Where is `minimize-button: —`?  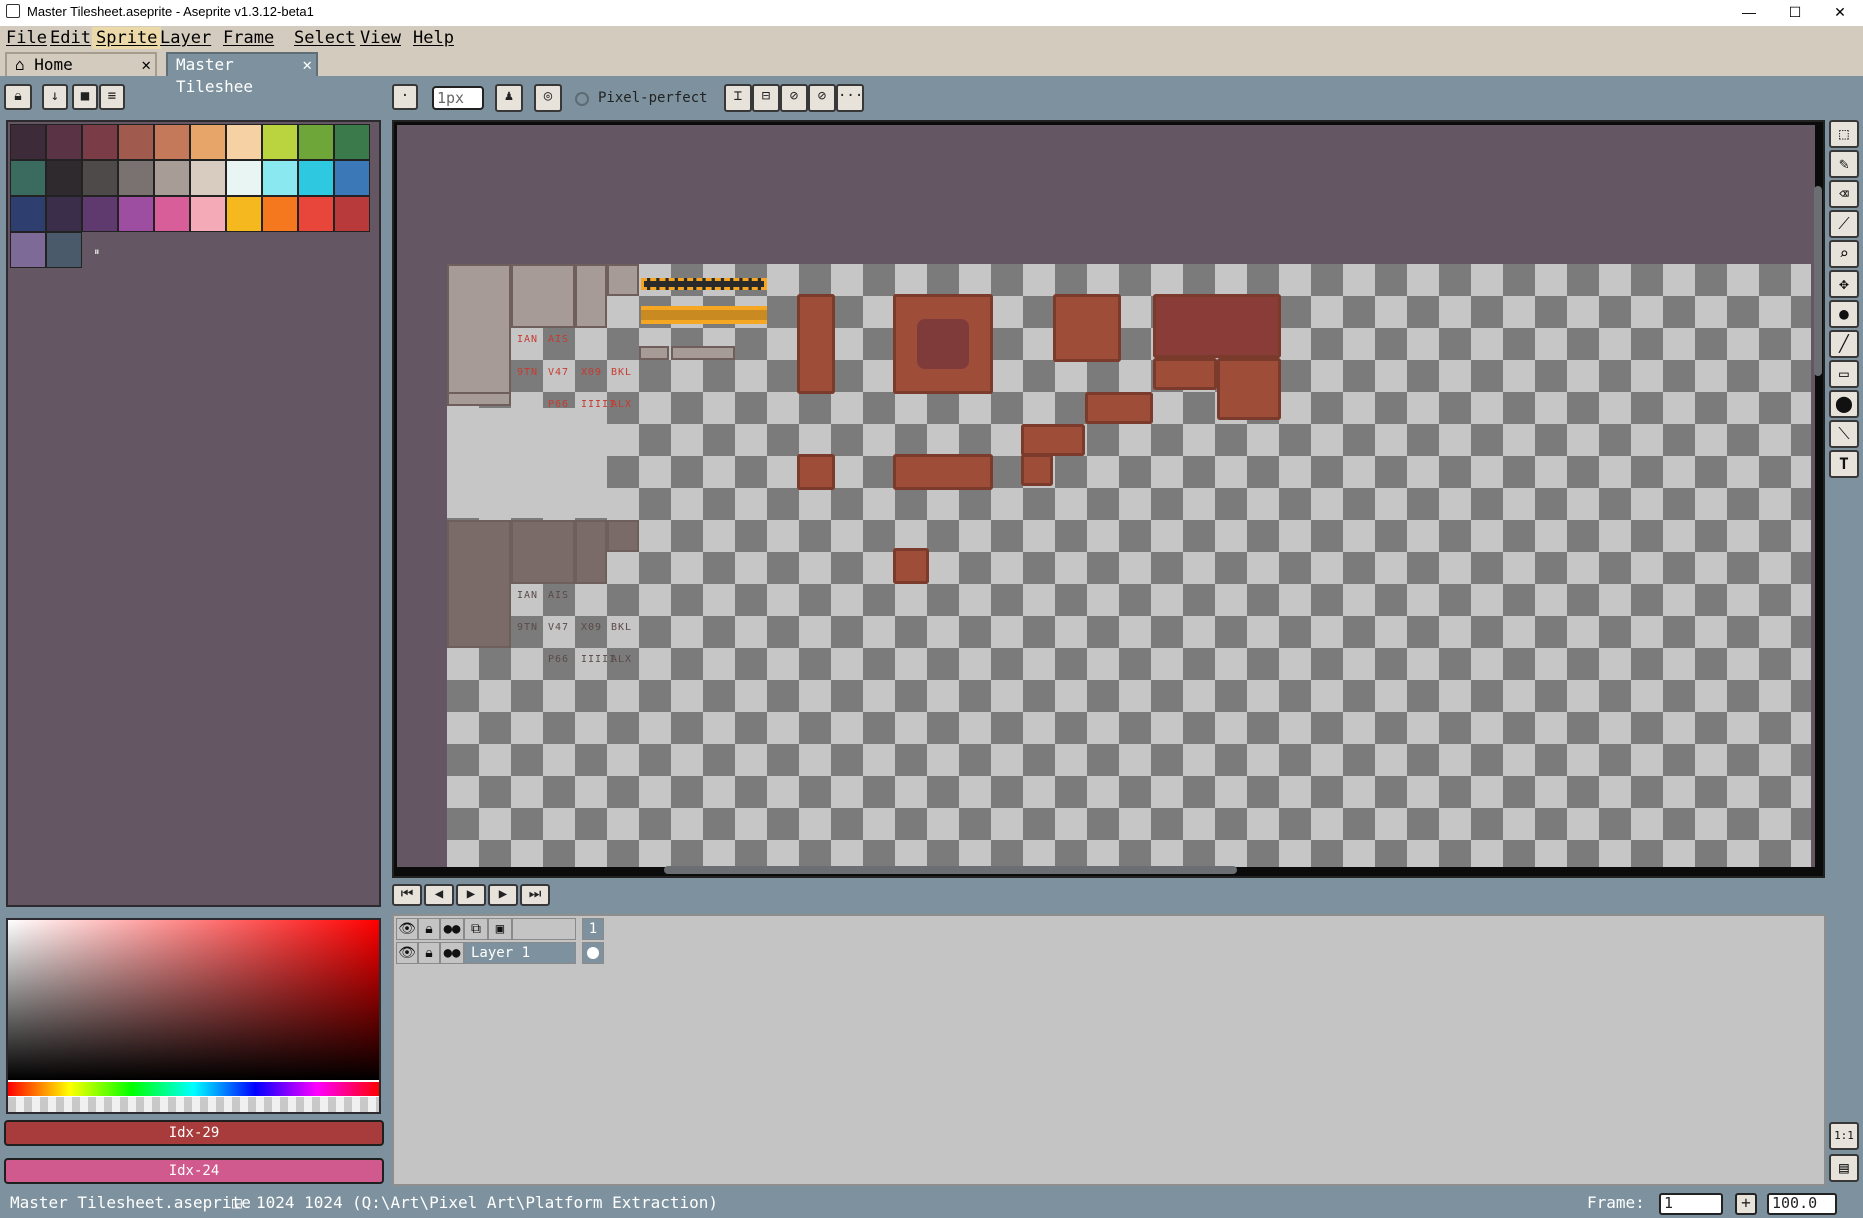 minimize-button: — is located at coordinates (1749, 13).